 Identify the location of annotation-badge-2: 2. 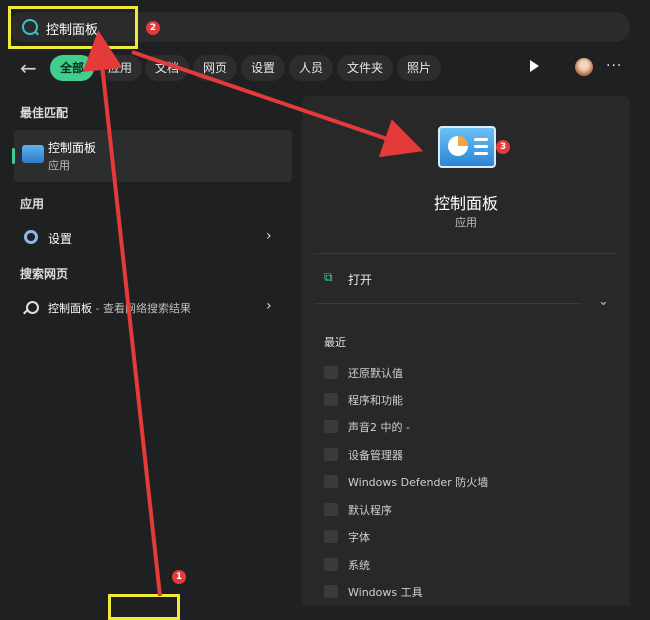
(153, 28).